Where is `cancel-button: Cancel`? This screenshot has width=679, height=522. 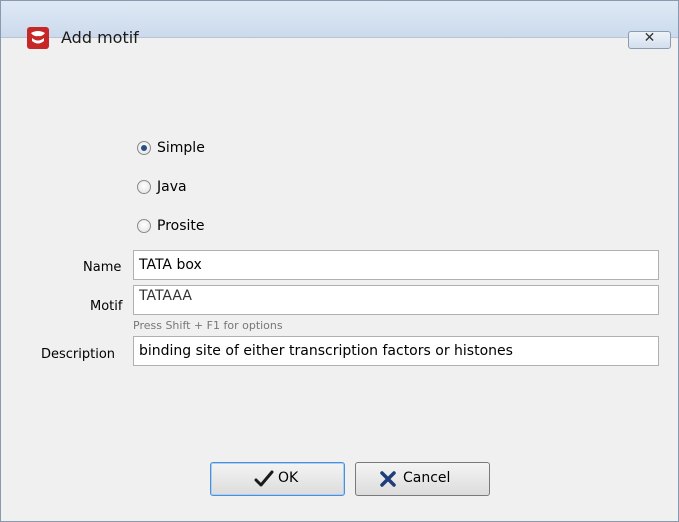
cancel-button: Cancel is located at coordinates (422, 479).